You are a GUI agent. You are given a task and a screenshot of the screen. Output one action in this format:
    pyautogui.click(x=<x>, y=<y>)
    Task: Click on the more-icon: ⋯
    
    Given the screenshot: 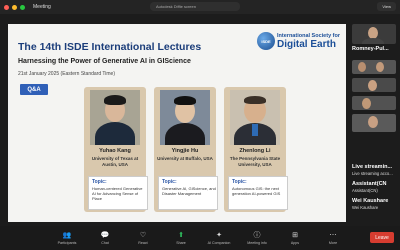 What is the action you would take?
    pyautogui.click(x=333, y=235)
    